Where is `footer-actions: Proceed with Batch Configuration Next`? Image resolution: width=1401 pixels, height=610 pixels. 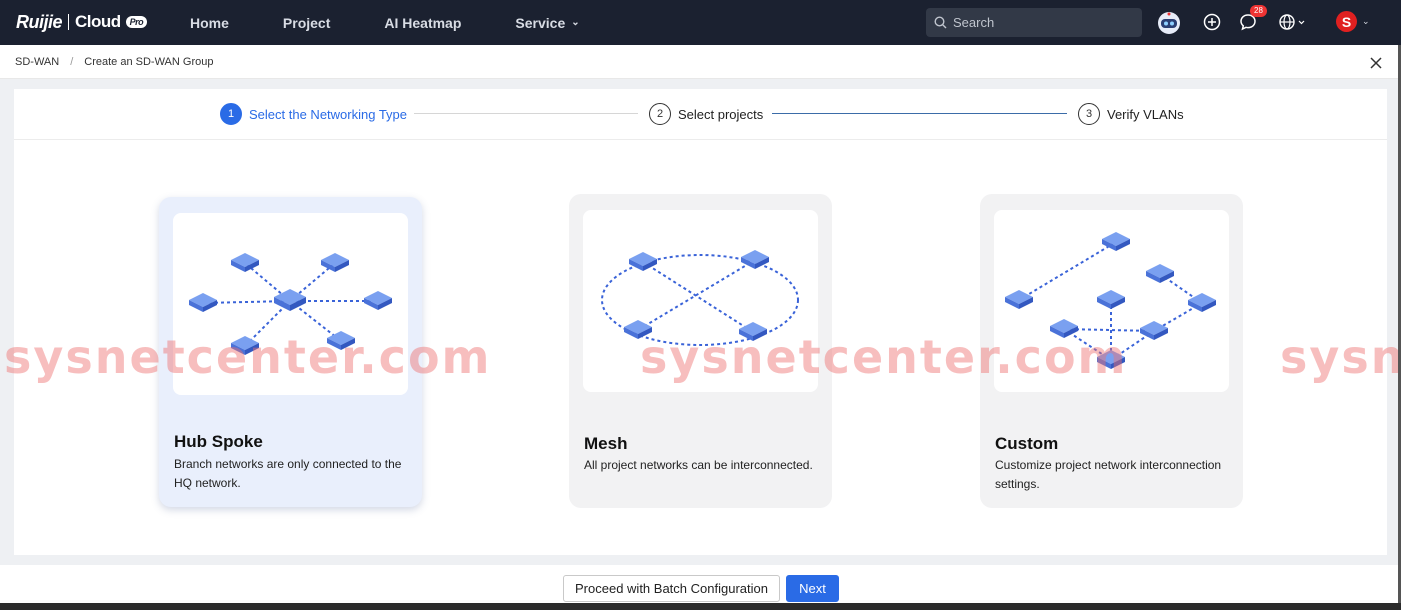 footer-actions: Proceed with Batch Configuration Next is located at coordinates (700, 584).